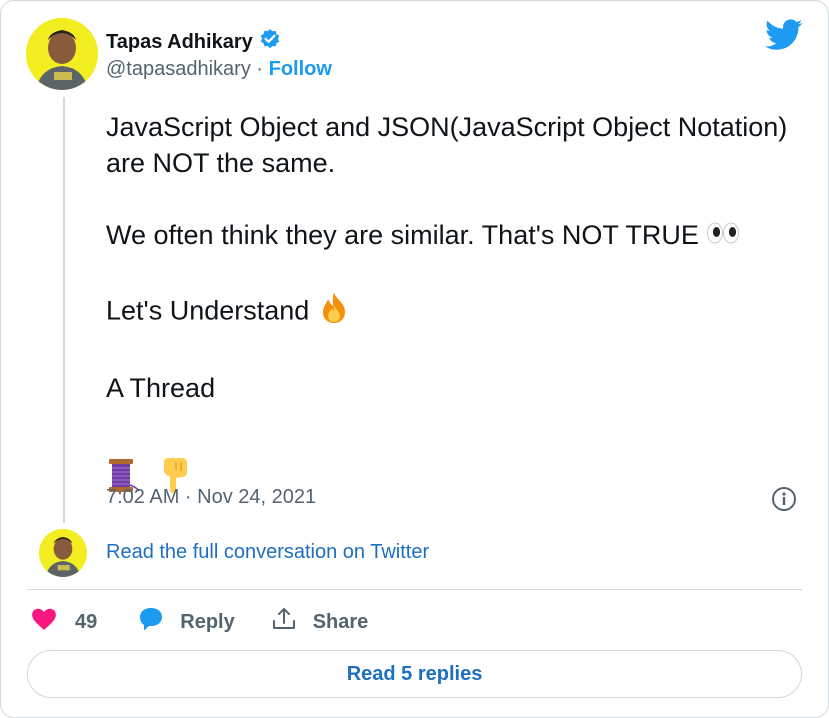 This screenshot has width=829, height=718. What do you see at coordinates (270, 42) in the screenshot?
I see `verified-badge-icon` at bounding box center [270, 42].